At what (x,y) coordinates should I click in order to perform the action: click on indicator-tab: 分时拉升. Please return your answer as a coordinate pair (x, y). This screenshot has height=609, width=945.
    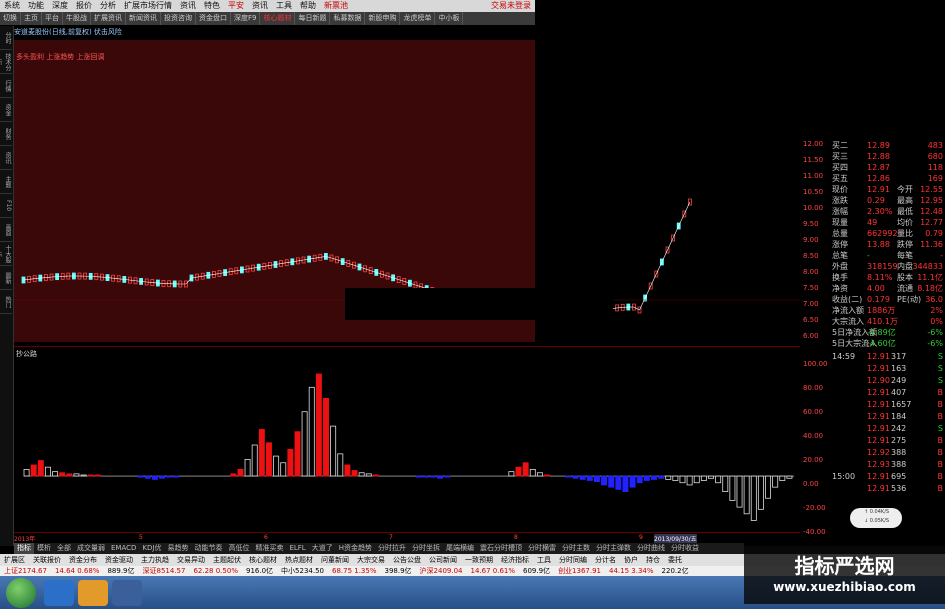
    Looking at the image, I should click on (392, 548).